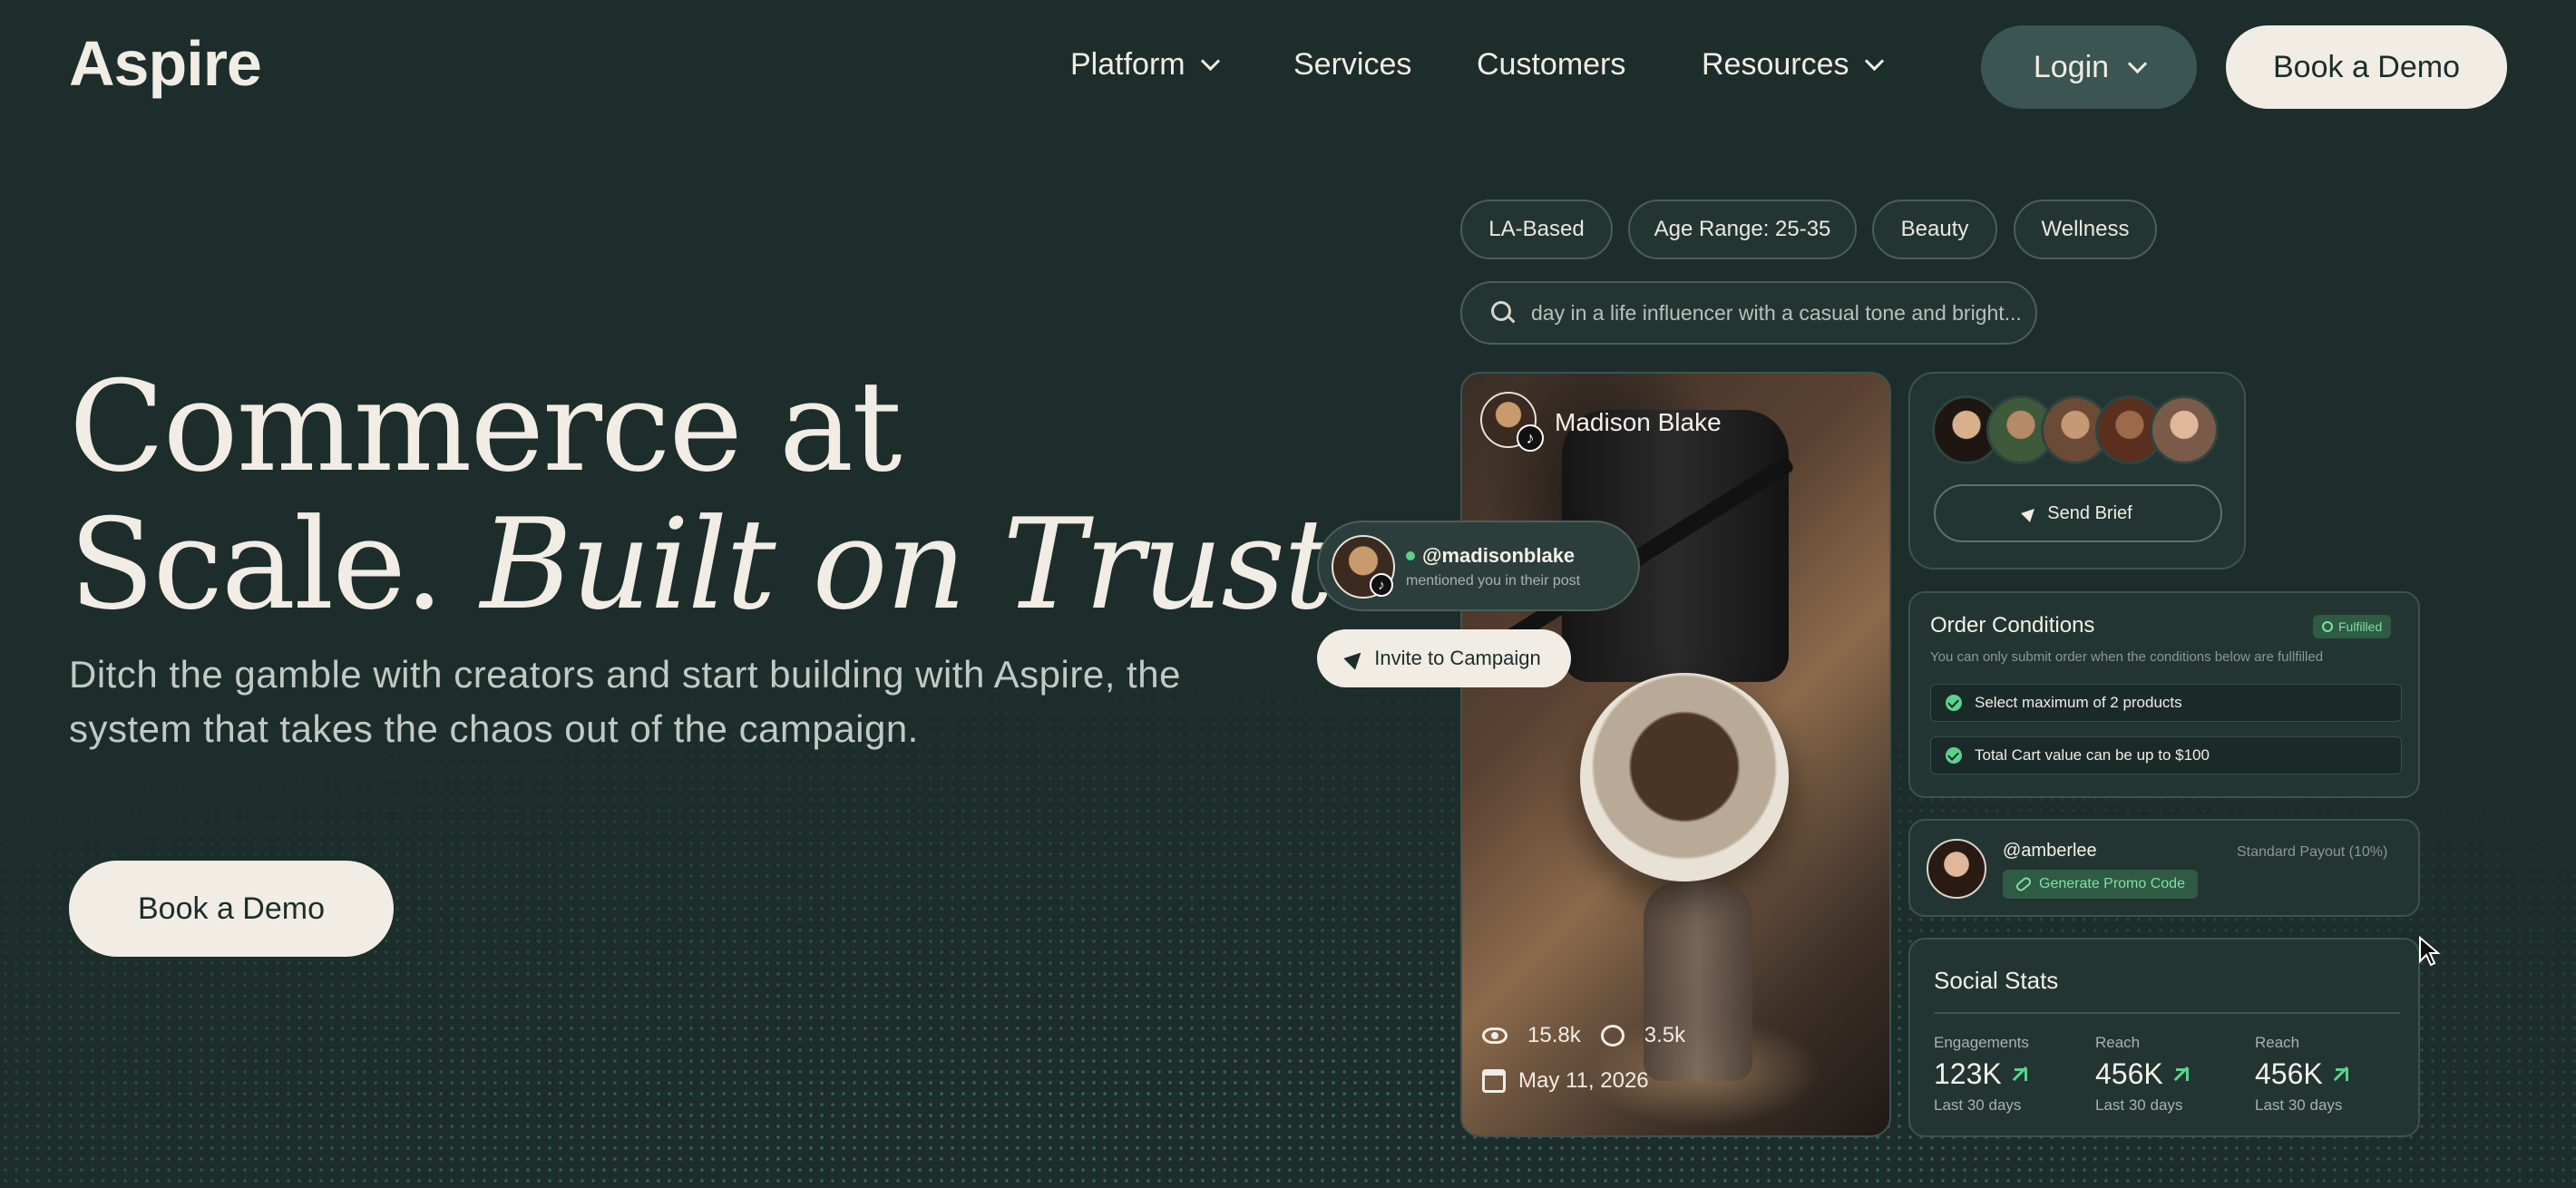 The width and height of the screenshot is (2576, 1188). Describe the element at coordinates (1665, 1035) in the screenshot. I see `comments-count: 3.5k` at that location.